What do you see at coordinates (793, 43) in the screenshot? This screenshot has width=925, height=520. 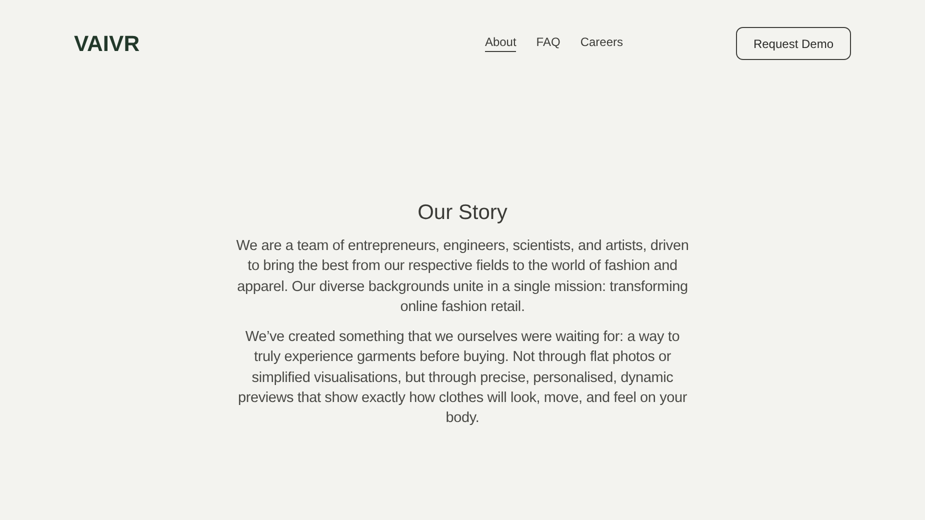 I see `request-demo-button: Request Demo` at bounding box center [793, 43].